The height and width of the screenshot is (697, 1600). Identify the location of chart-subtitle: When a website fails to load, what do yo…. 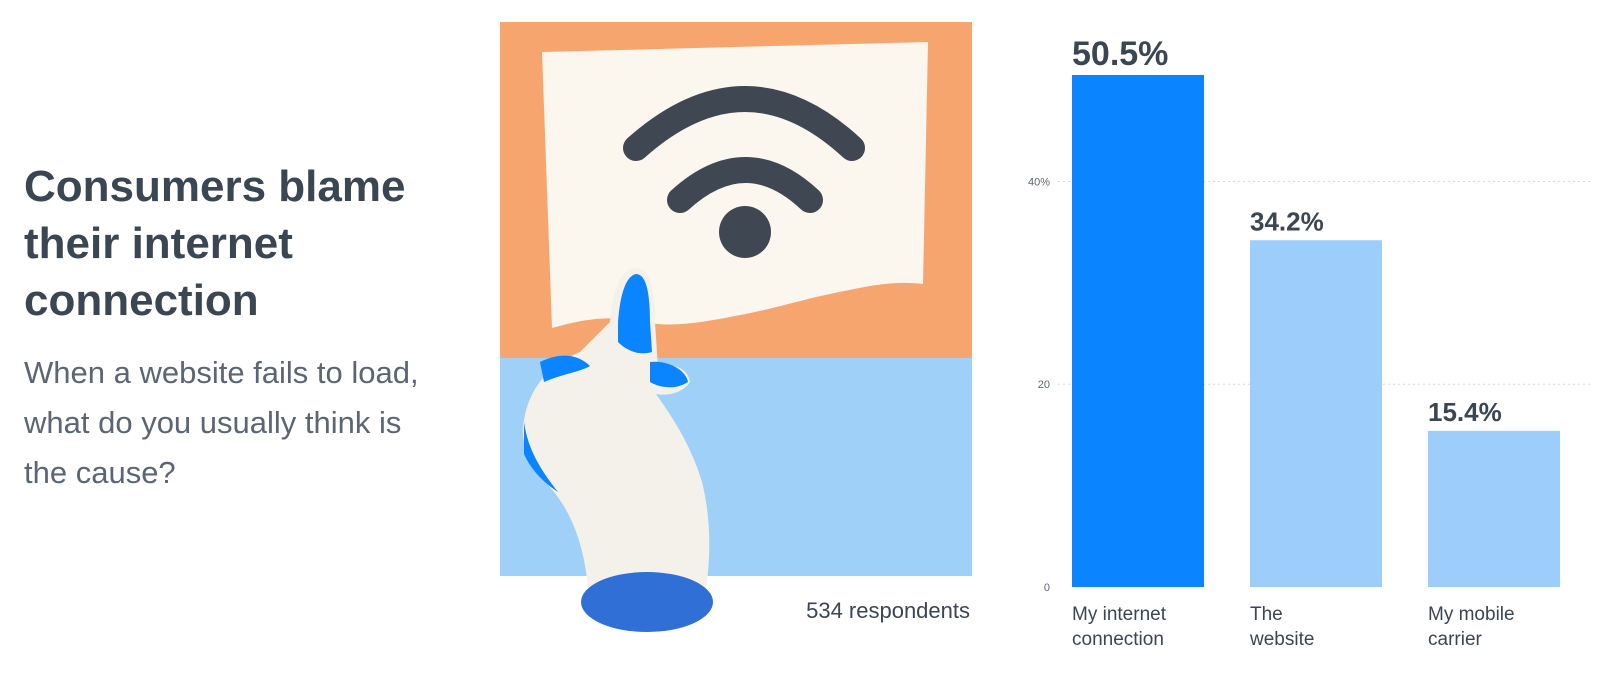
(221, 422).